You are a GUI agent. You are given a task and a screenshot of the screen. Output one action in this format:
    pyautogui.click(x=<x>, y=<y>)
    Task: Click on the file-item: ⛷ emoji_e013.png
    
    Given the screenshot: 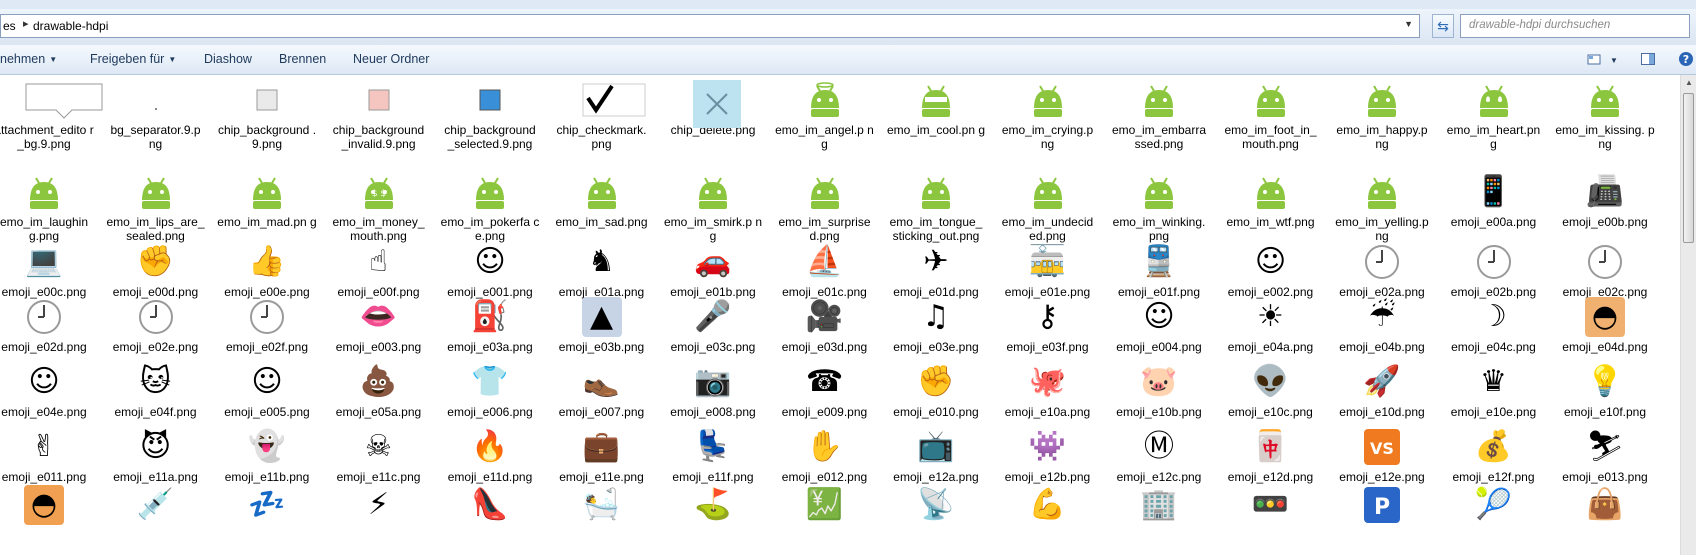 What is the action you would take?
    pyautogui.click(x=1605, y=455)
    